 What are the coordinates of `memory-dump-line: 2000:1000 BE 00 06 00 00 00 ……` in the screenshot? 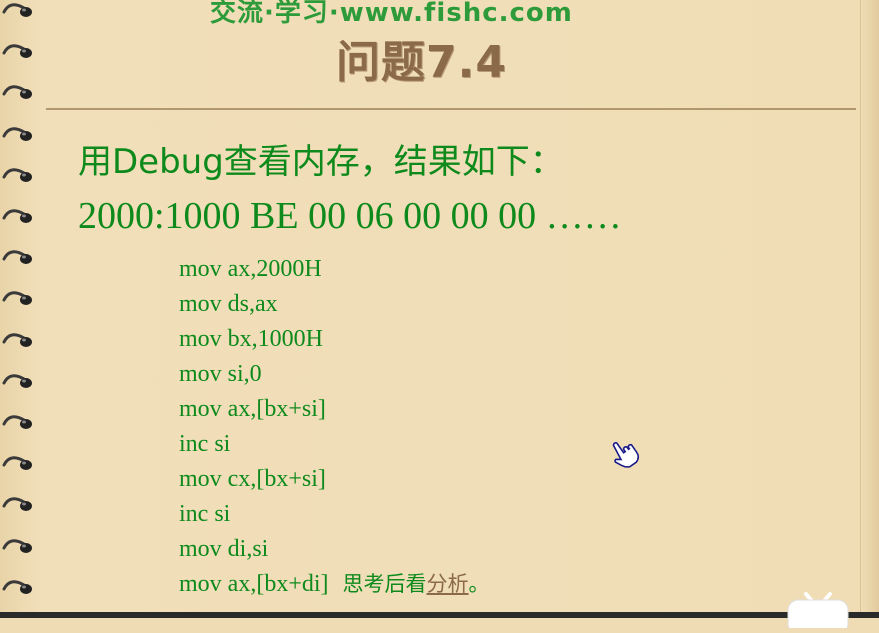 It's located at (350, 216).